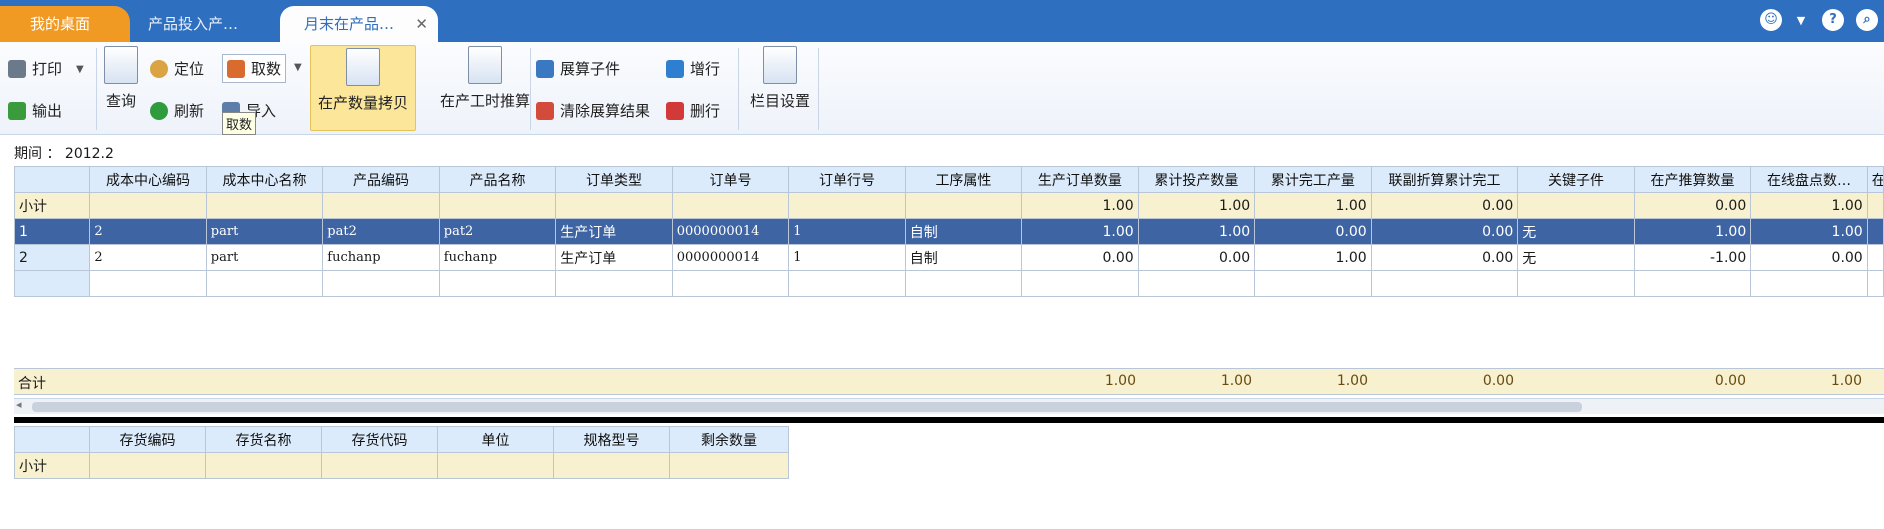 The image size is (1884, 529). I want to click on tab-my-desktop: 我的桌面, so click(65, 24).